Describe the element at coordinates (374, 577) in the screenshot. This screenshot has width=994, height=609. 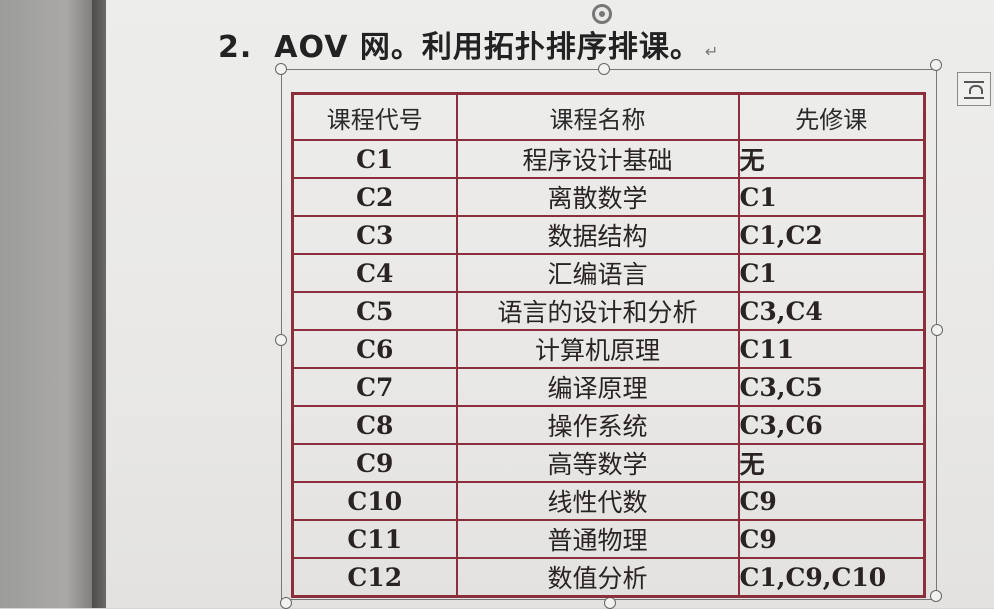
I see `course-code-cell: C12` at that location.